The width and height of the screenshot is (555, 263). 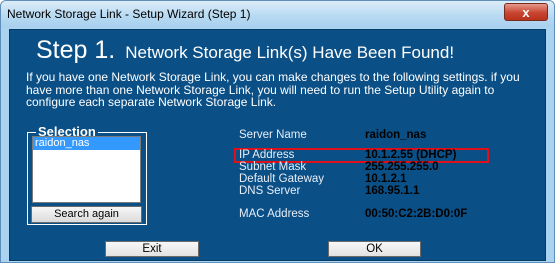 I want to click on close-icon: x, so click(x=526, y=12).